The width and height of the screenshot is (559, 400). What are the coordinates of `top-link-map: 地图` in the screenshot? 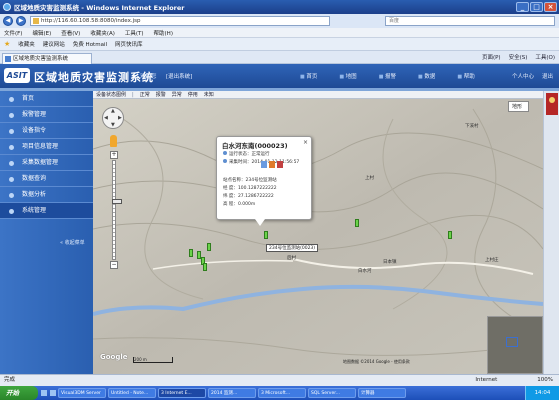 It's located at (348, 76).